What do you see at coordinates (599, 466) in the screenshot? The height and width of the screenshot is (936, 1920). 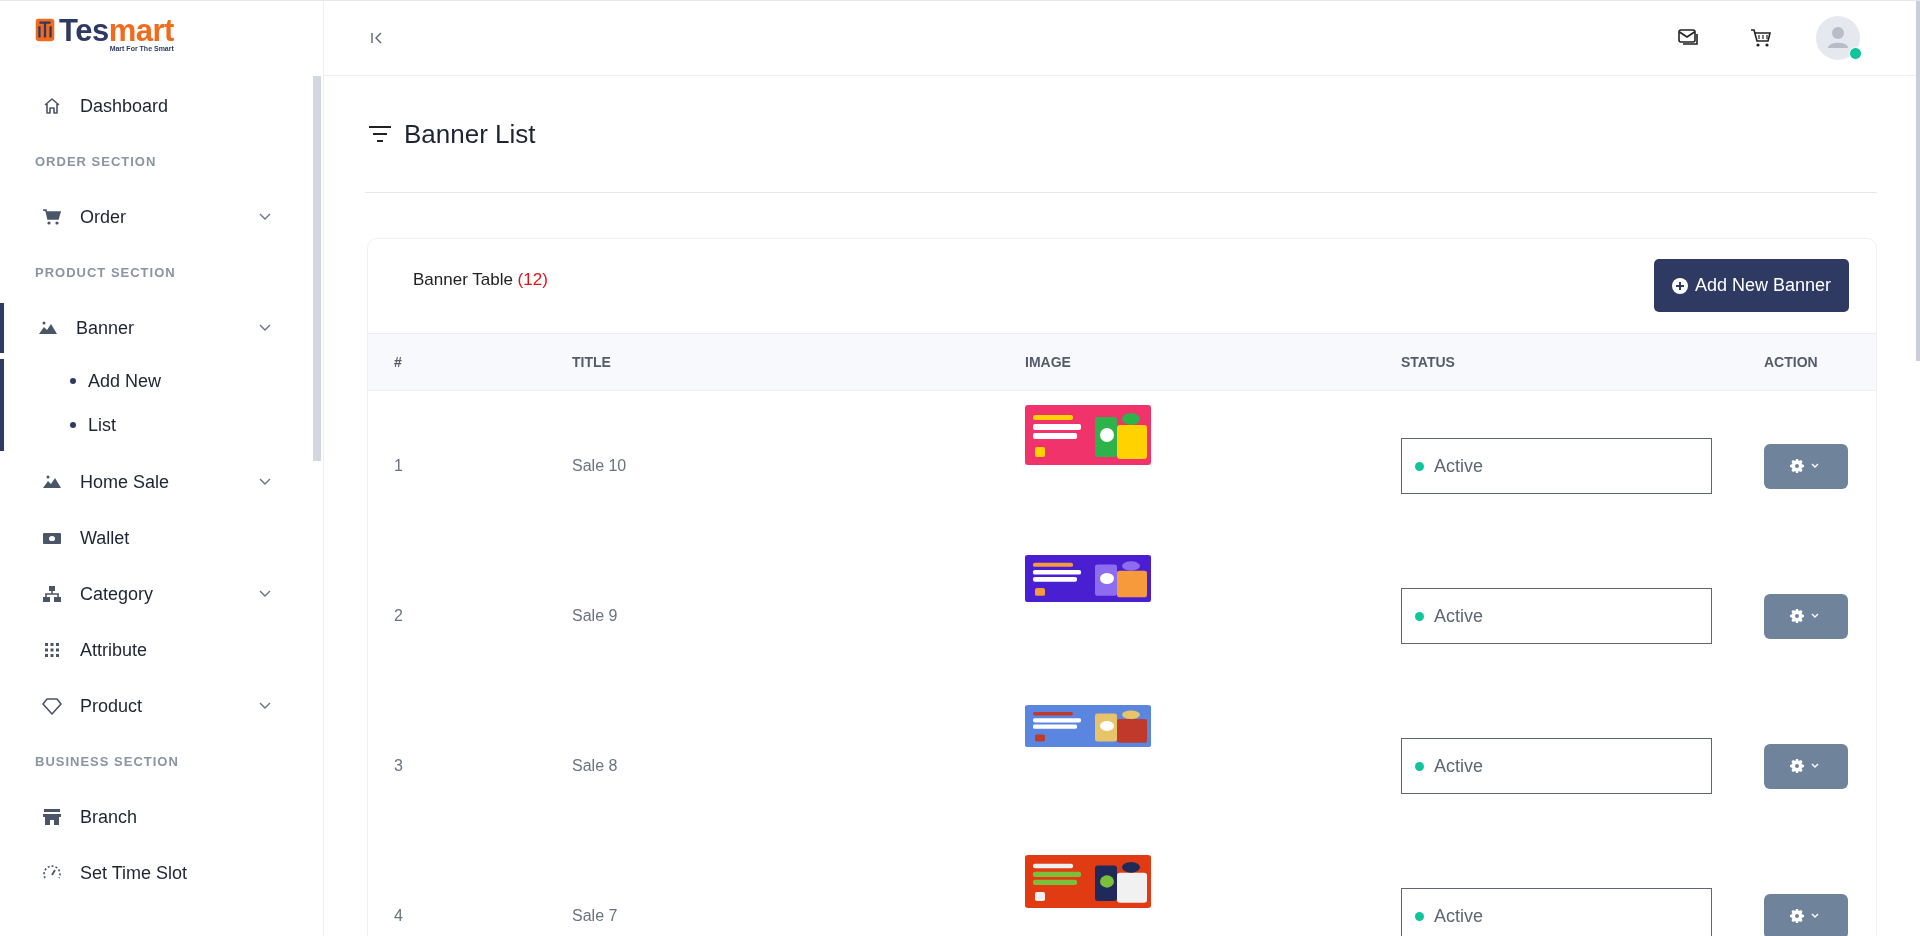 I see `table-cell: Sale 10` at bounding box center [599, 466].